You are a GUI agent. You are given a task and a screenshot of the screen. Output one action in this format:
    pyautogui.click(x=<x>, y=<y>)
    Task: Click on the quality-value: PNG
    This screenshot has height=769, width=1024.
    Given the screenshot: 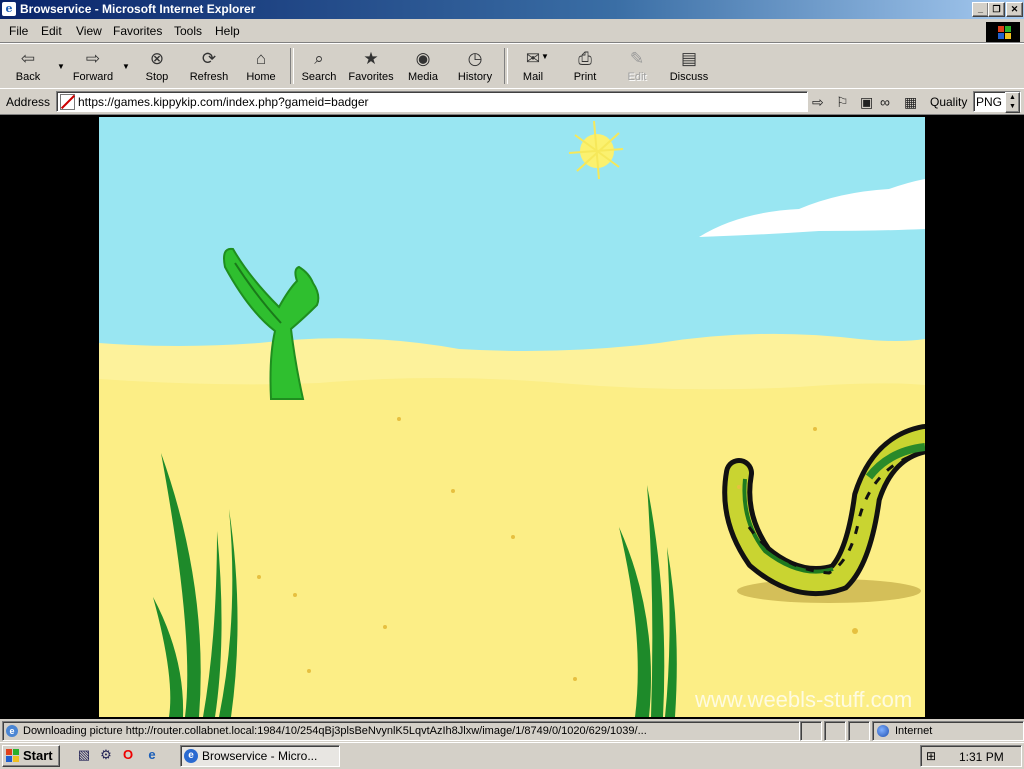 What is the action you would take?
    pyautogui.click(x=989, y=102)
    